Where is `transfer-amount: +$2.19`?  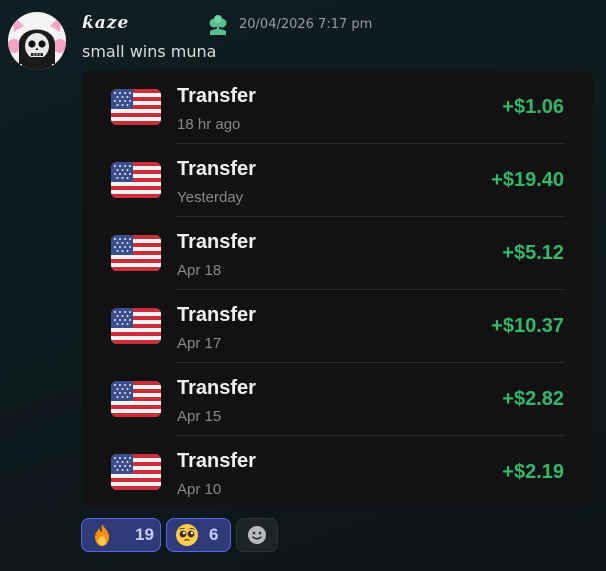 transfer-amount: +$2.19 is located at coordinates (533, 472).